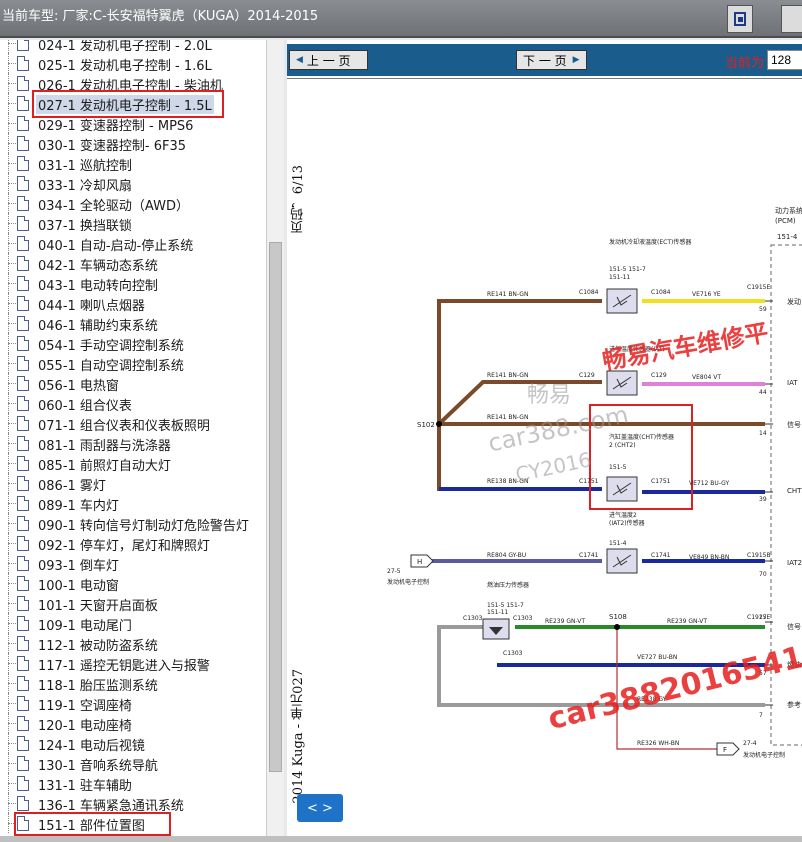 The height and width of the screenshot is (842, 802). I want to click on next-page-button: 下 一 页 ▶, so click(551, 60).